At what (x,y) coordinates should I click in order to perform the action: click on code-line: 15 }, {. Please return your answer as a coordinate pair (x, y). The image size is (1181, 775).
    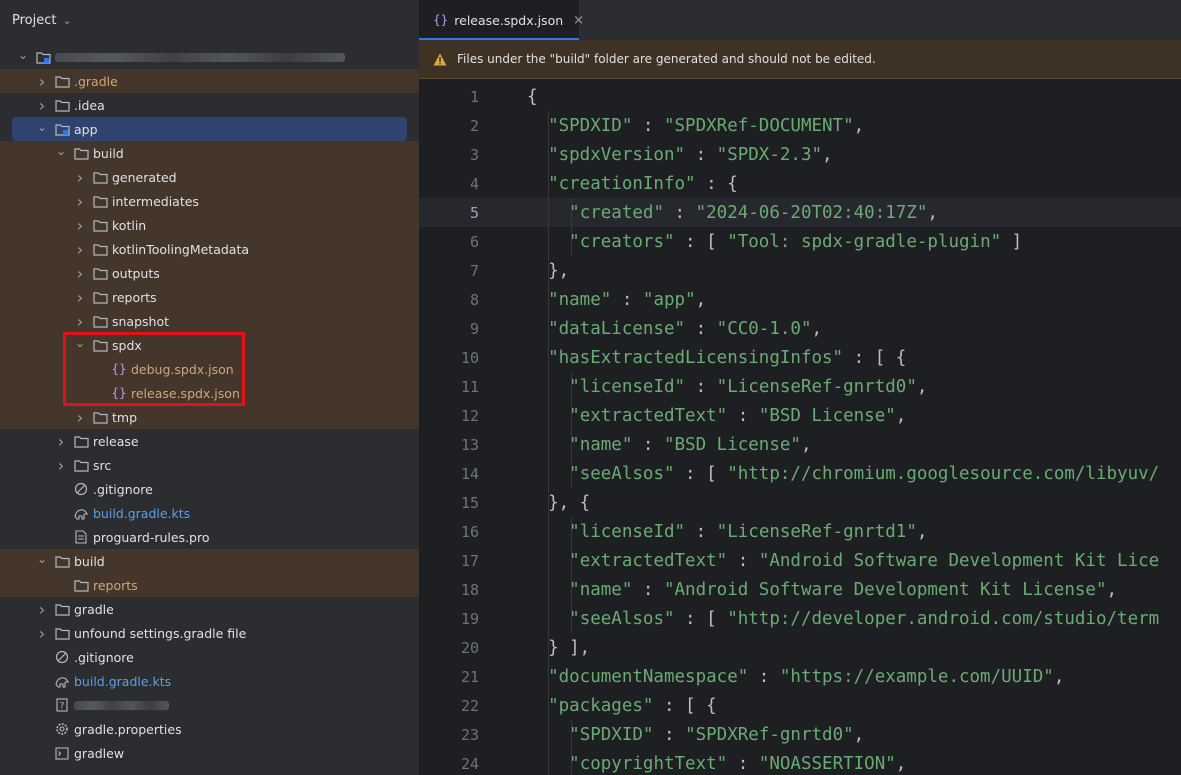
    Looking at the image, I should click on (800, 502).